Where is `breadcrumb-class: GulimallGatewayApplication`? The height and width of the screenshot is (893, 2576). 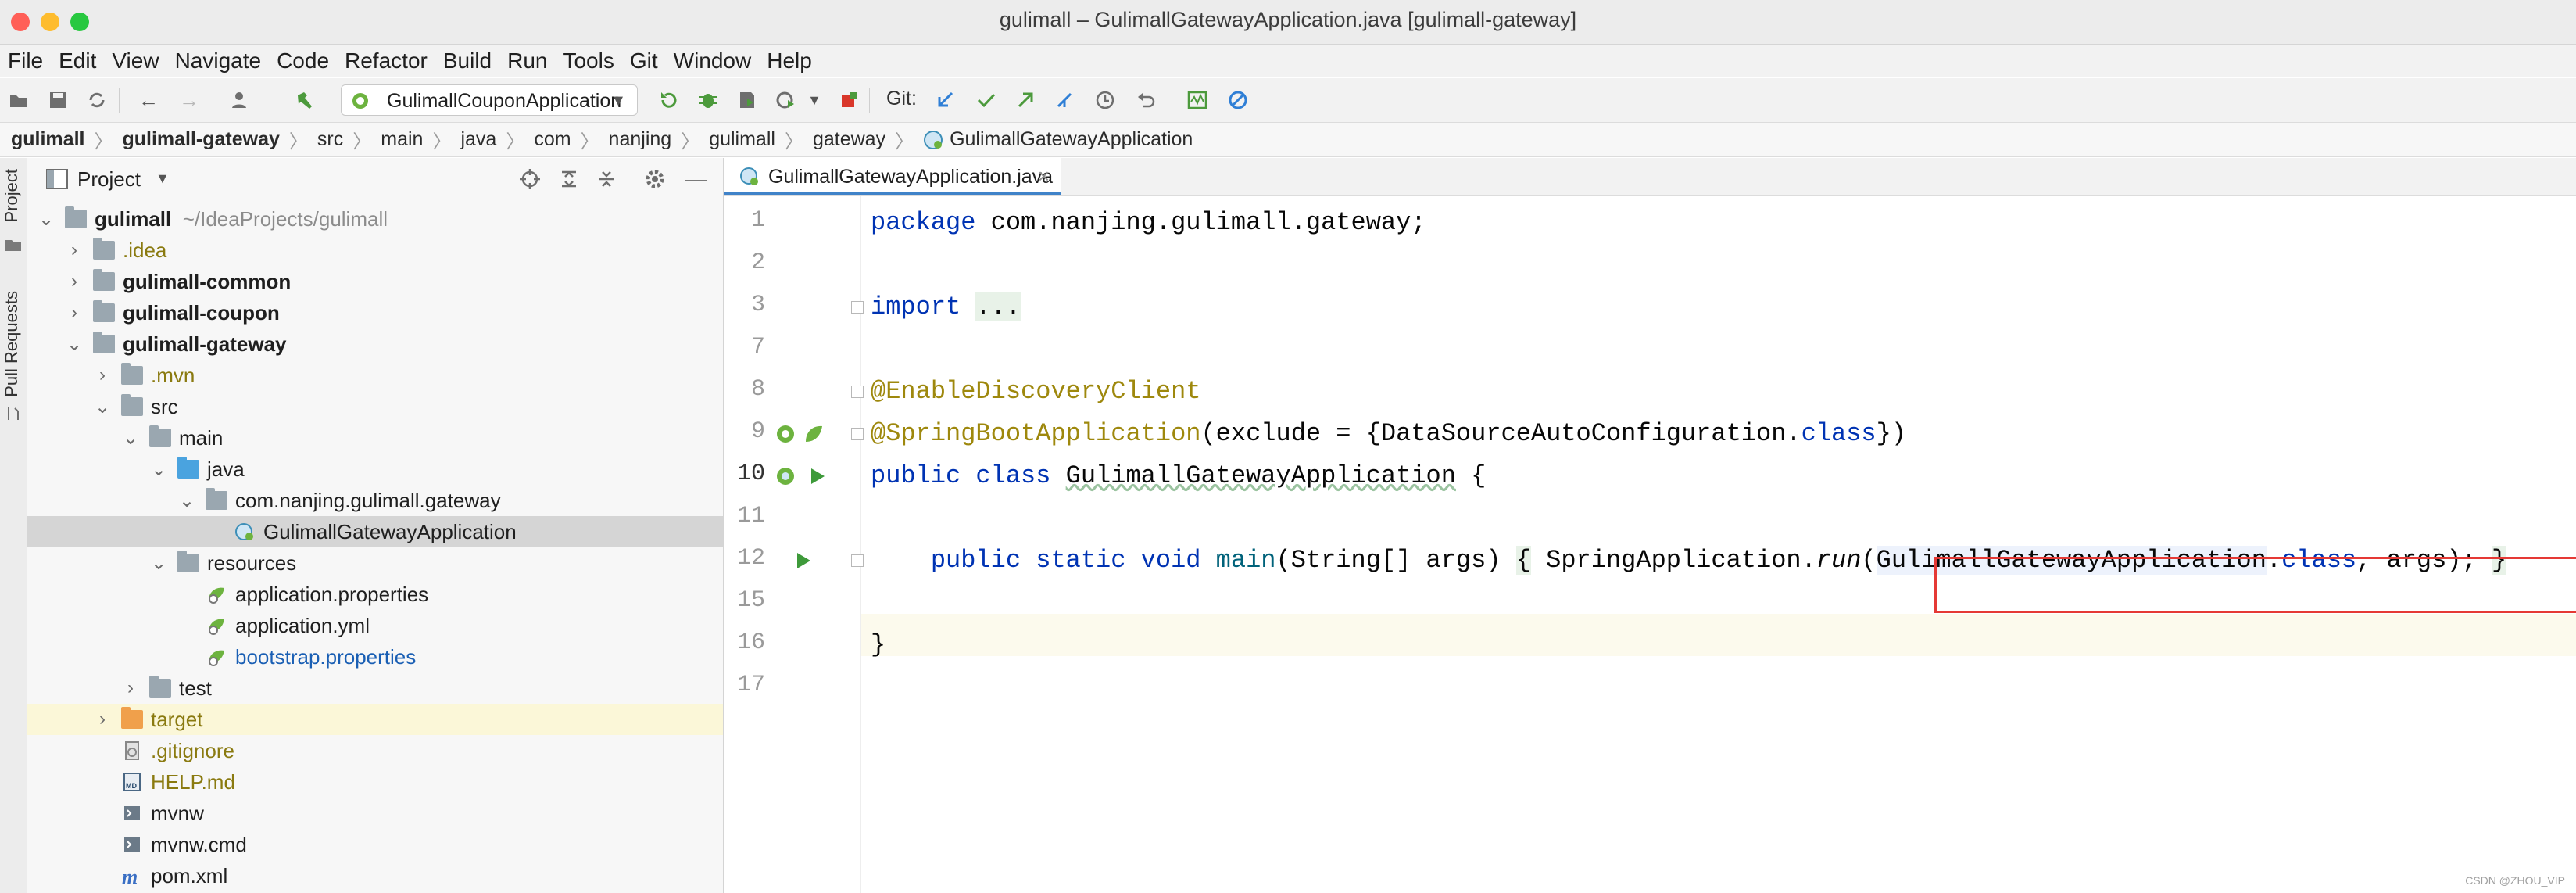 breadcrumb-class: GulimallGatewayApplication is located at coordinates (1071, 139).